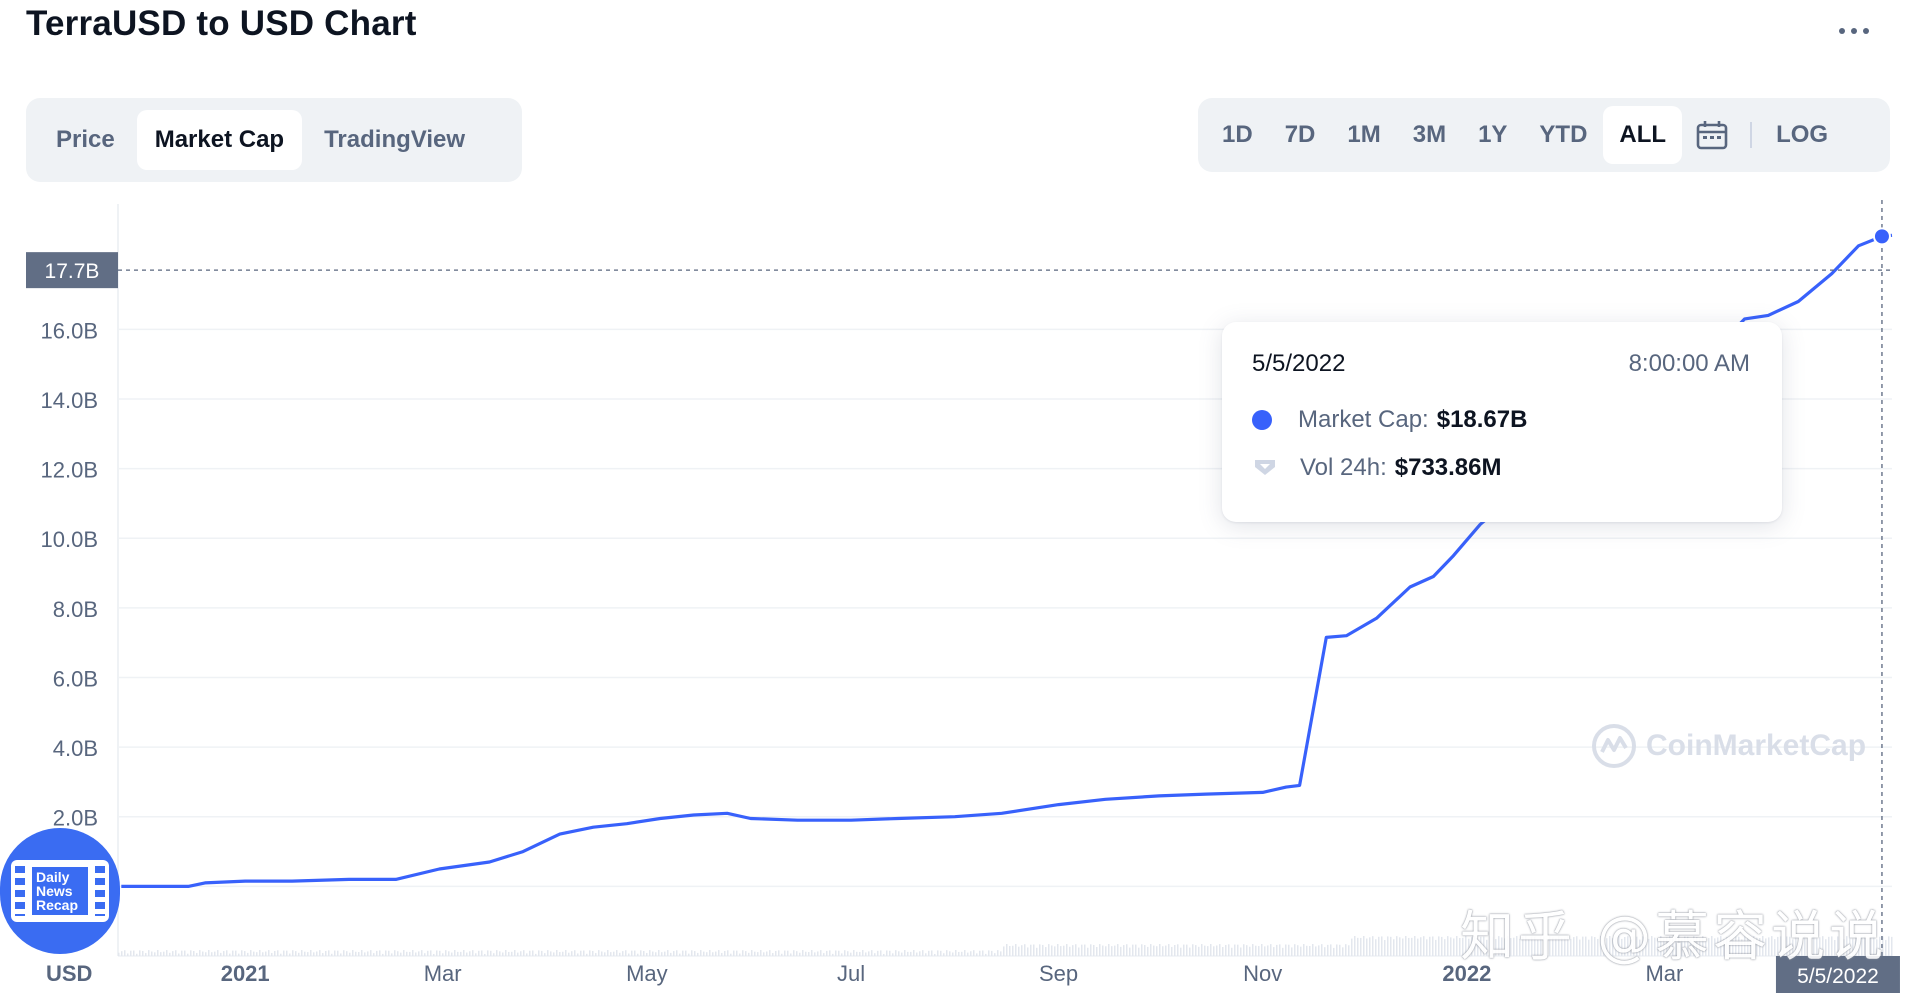  I want to click on calendar-icon, so click(1712, 135).